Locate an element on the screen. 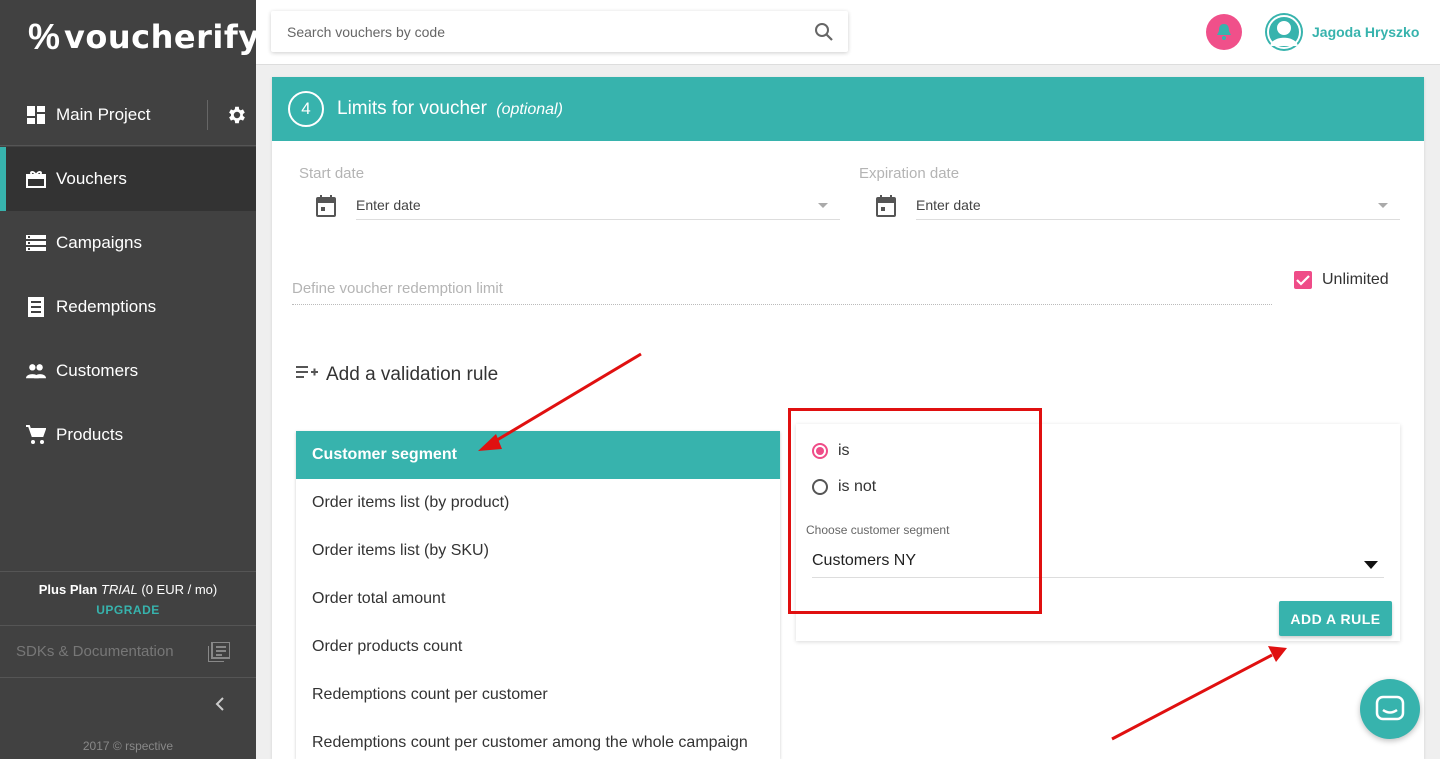 This screenshot has width=1440, height=759. rule-option-products-count: Order products count is located at coordinates (538, 647).